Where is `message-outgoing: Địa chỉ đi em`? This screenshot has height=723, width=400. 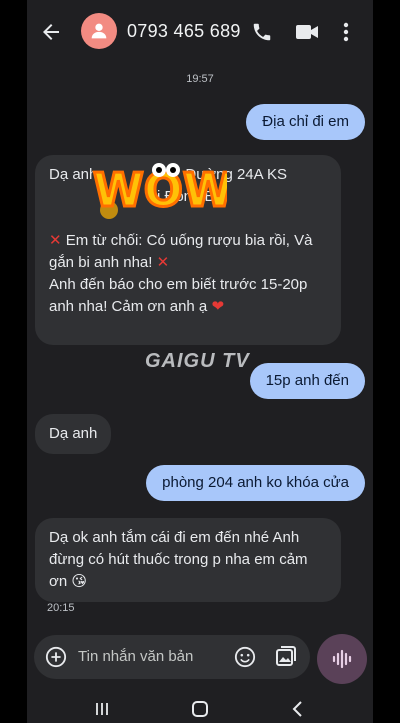 message-outgoing: Địa chỉ đi em is located at coordinates (305, 122).